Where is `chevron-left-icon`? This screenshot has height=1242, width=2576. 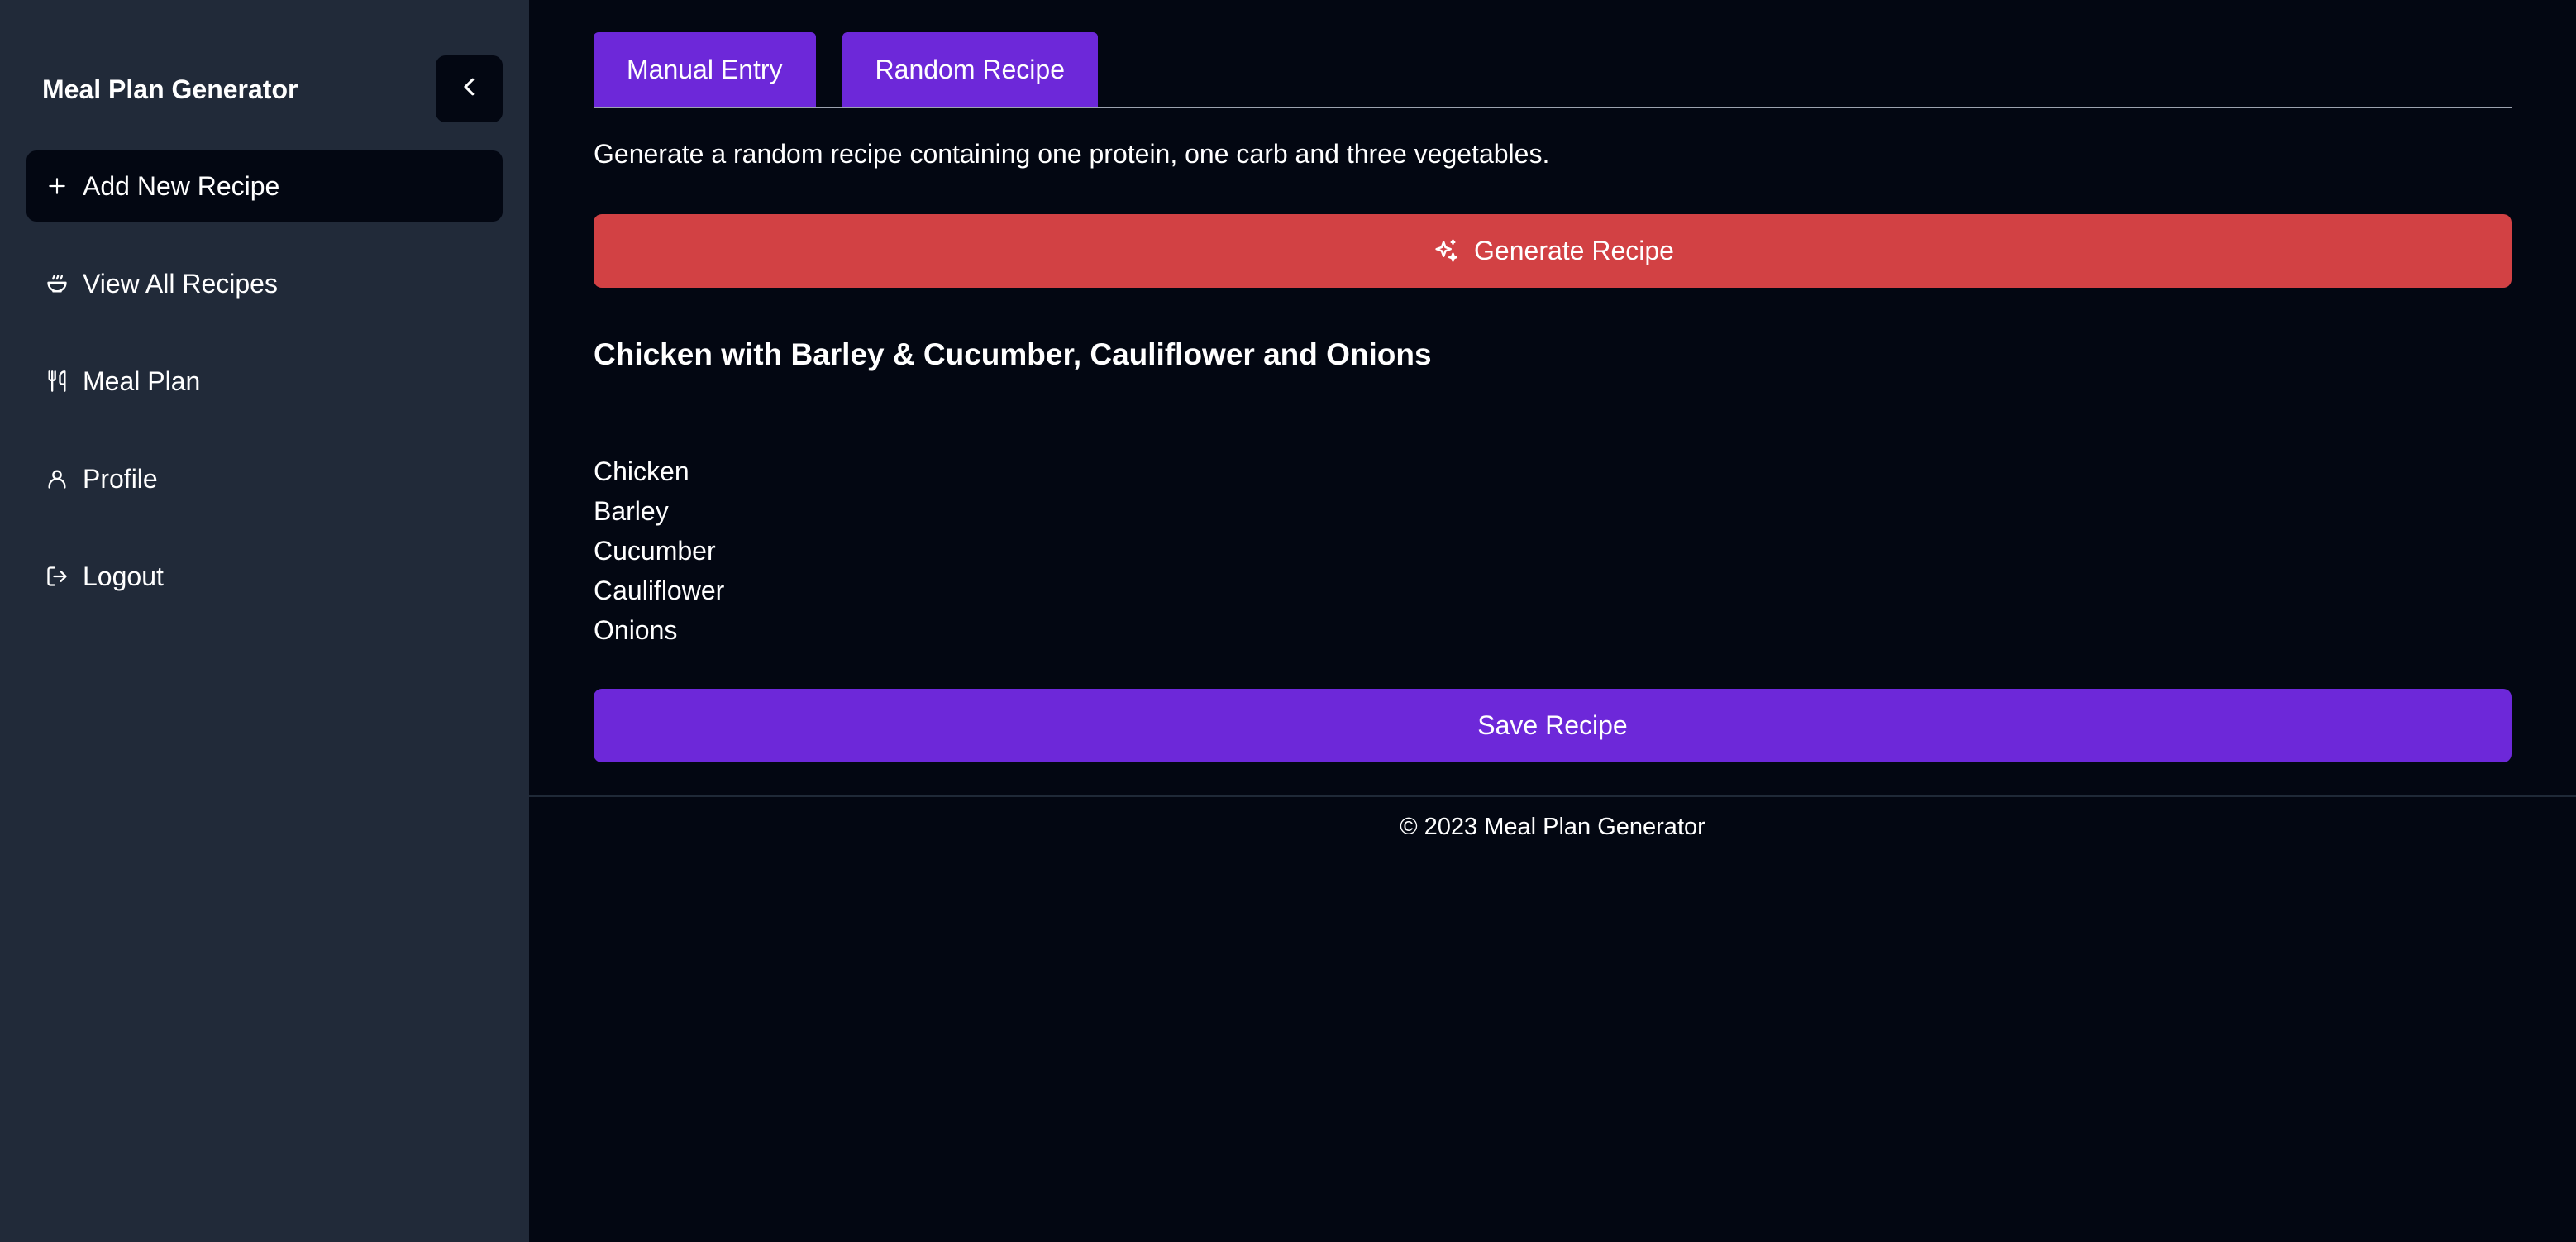 chevron-left-icon is located at coordinates (469, 88).